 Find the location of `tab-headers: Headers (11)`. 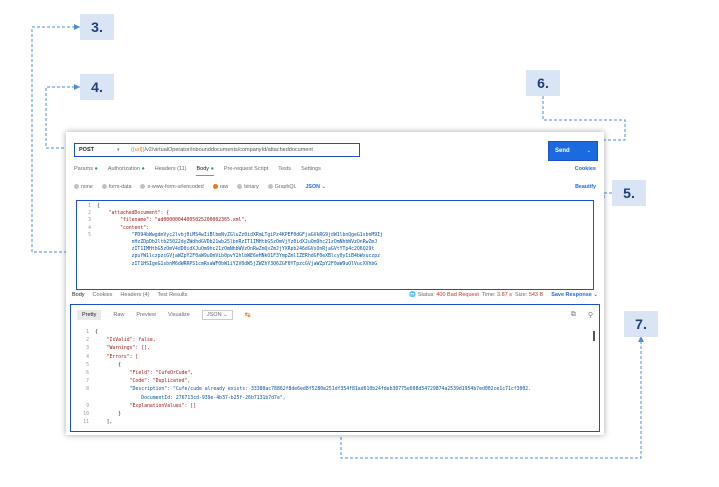

tab-headers: Headers (11) is located at coordinates (171, 171).